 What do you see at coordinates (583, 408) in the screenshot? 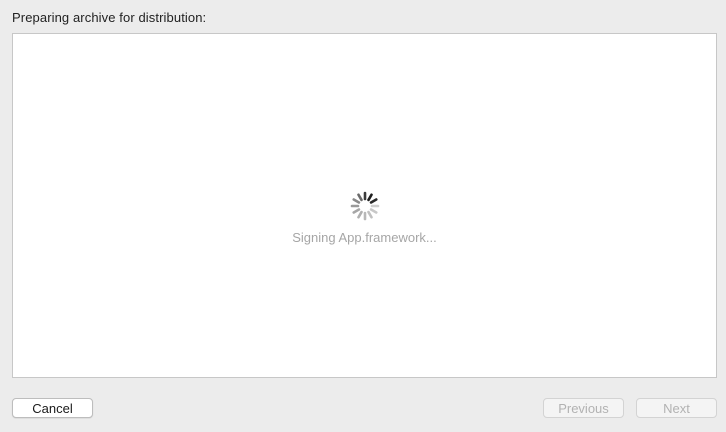
I see `previous-button: Previous` at bounding box center [583, 408].